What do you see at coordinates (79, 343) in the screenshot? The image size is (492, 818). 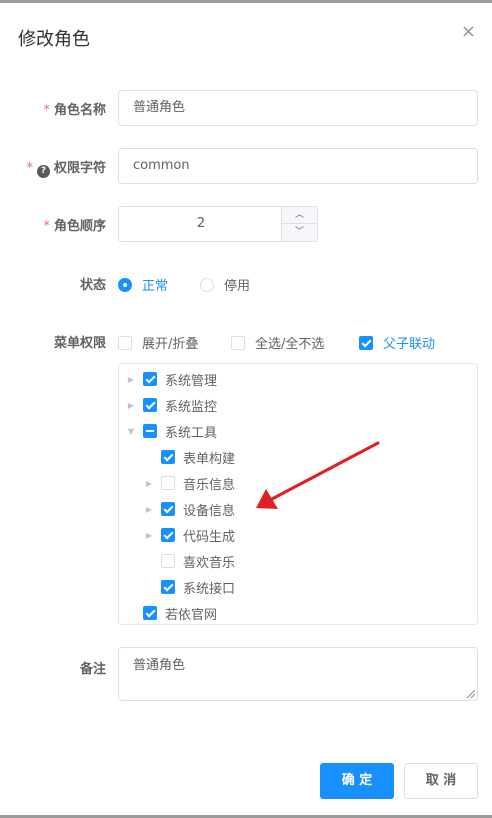 I see `menu-permission-label: 菜单权限` at bounding box center [79, 343].